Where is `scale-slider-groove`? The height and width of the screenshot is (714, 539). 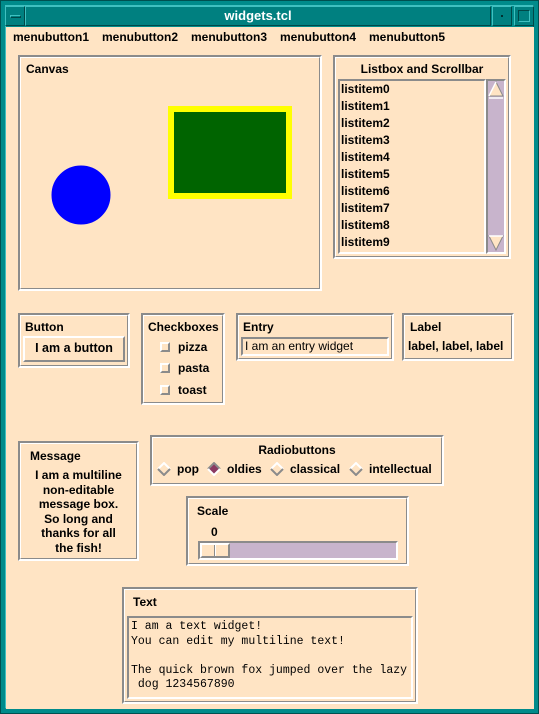 scale-slider-groove is located at coordinates (215, 550).